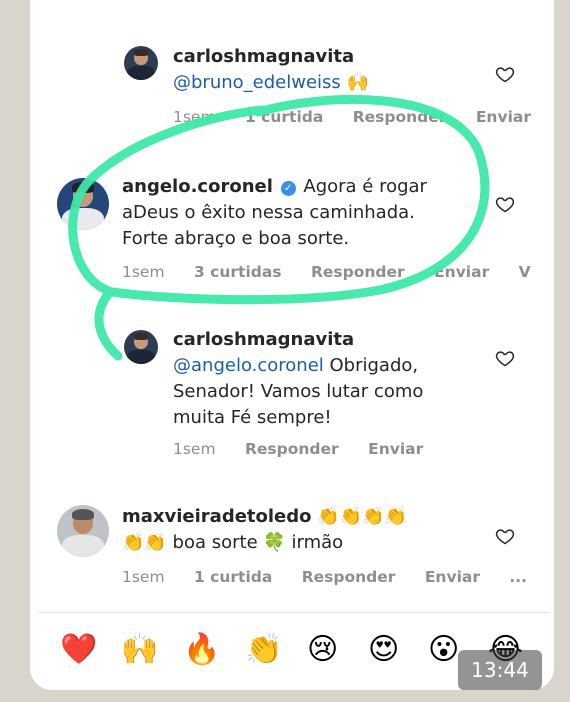 The image size is (570, 702). I want to click on comment-text: 👏👏👏👏, so click(362, 516).